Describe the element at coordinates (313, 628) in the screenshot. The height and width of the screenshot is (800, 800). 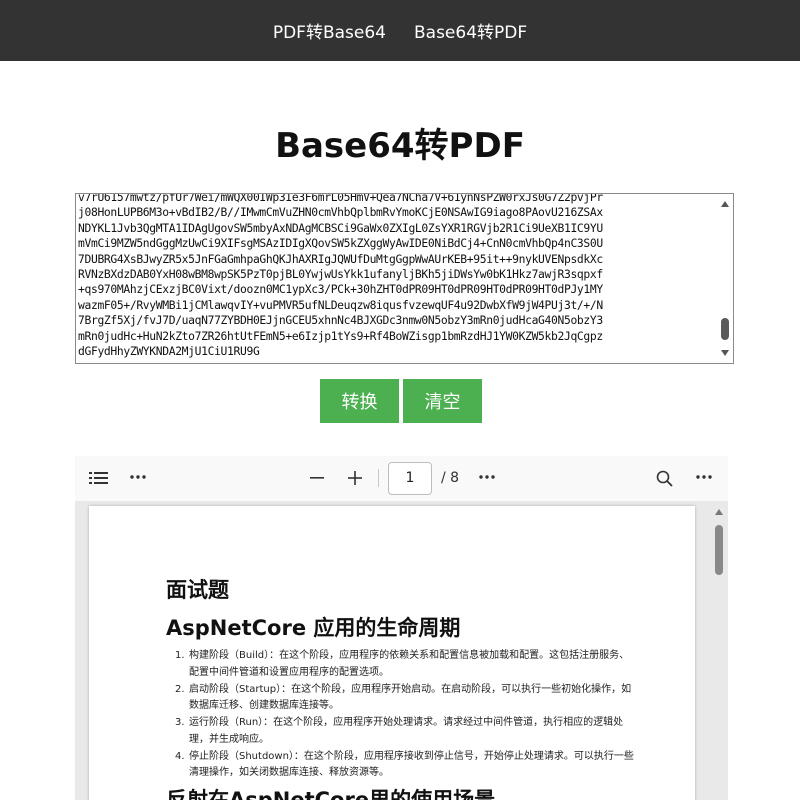
I see `pdf-heading-2: AspNetCore 应用的生命周期` at that location.